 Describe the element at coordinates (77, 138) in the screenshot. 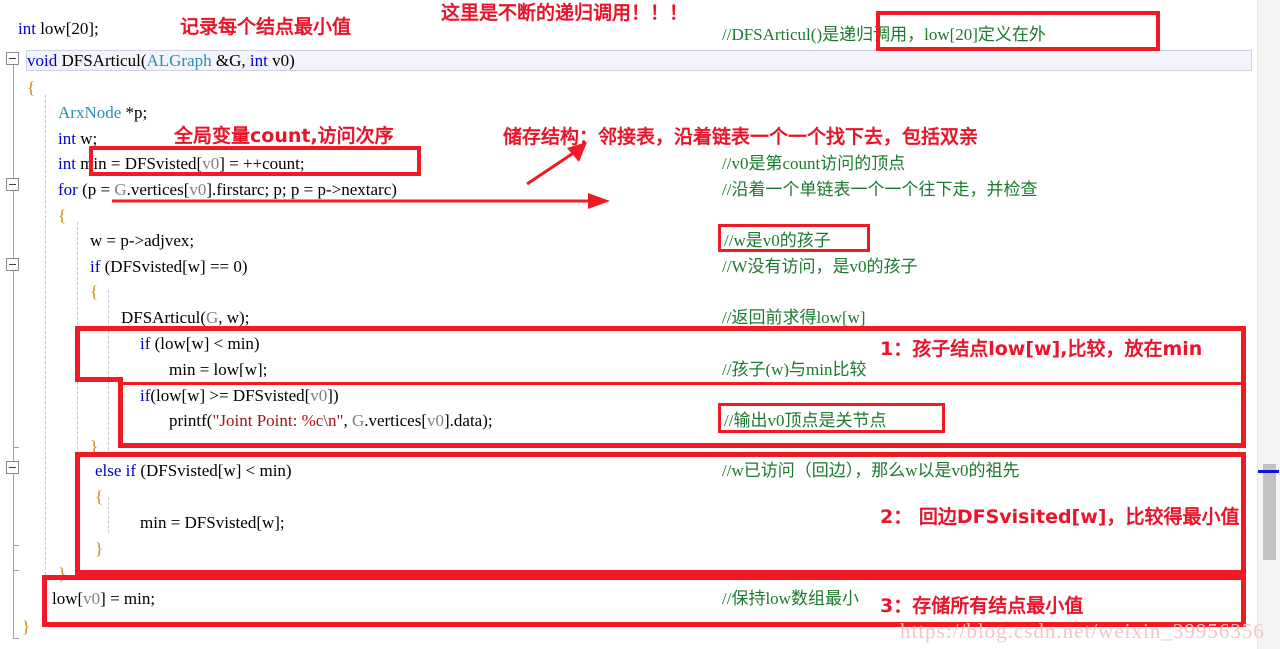

I see `code-line-5: int w;` at that location.